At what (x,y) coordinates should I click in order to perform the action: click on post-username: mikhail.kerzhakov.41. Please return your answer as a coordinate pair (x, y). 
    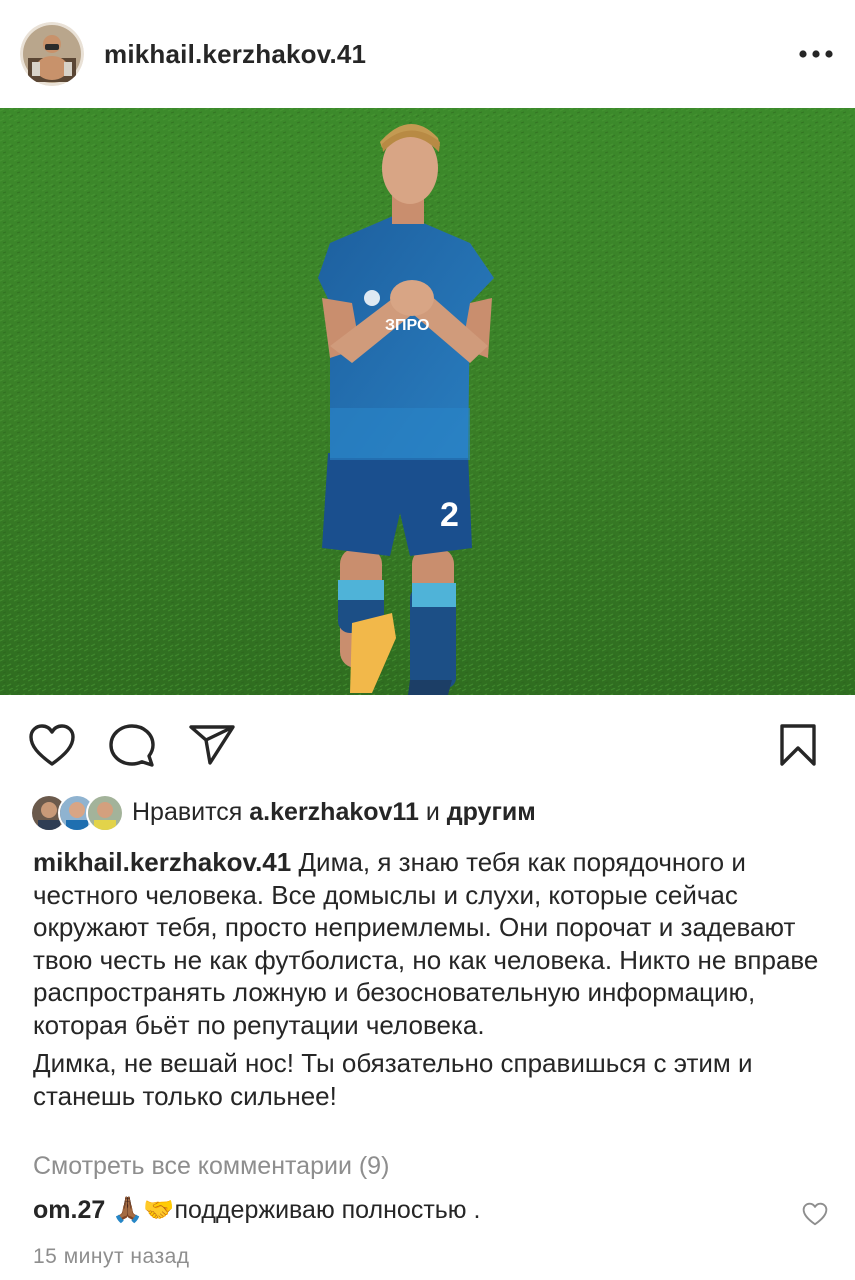
    Looking at the image, I should click on (448, 54).